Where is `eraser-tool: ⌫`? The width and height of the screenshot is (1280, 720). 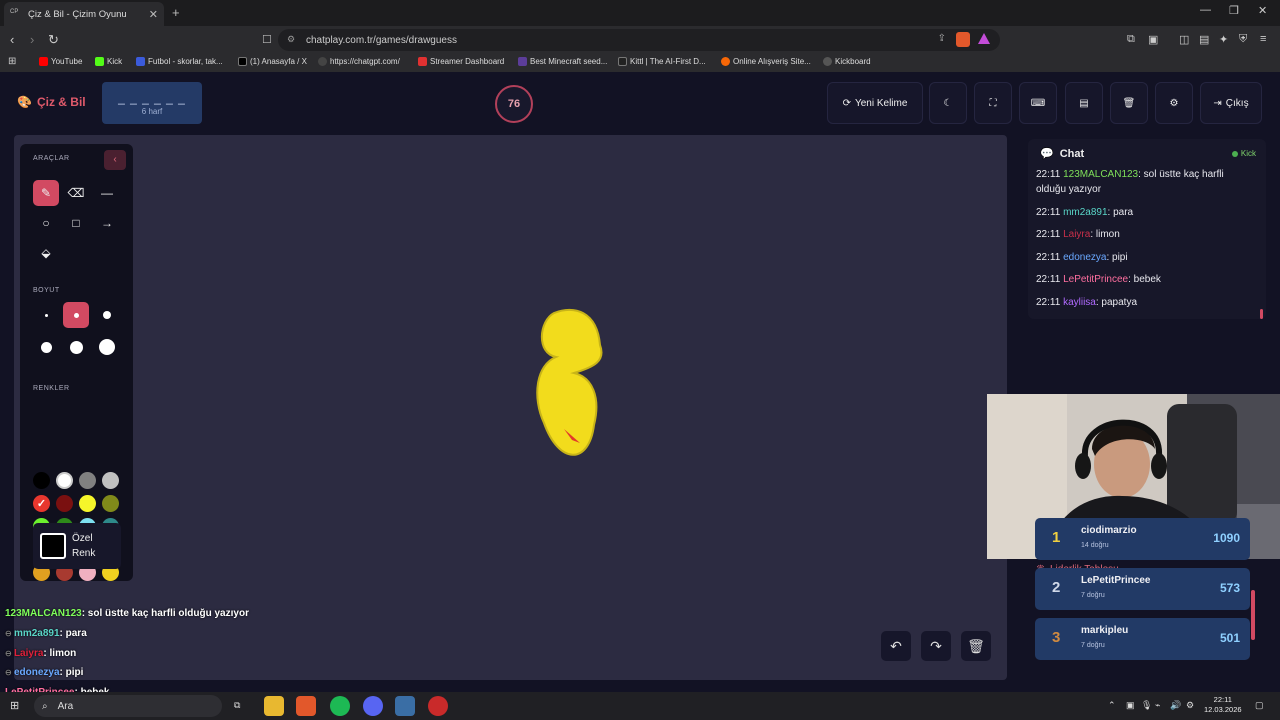
eraser-tool: ⌫ is located at coordinates (76, 193).